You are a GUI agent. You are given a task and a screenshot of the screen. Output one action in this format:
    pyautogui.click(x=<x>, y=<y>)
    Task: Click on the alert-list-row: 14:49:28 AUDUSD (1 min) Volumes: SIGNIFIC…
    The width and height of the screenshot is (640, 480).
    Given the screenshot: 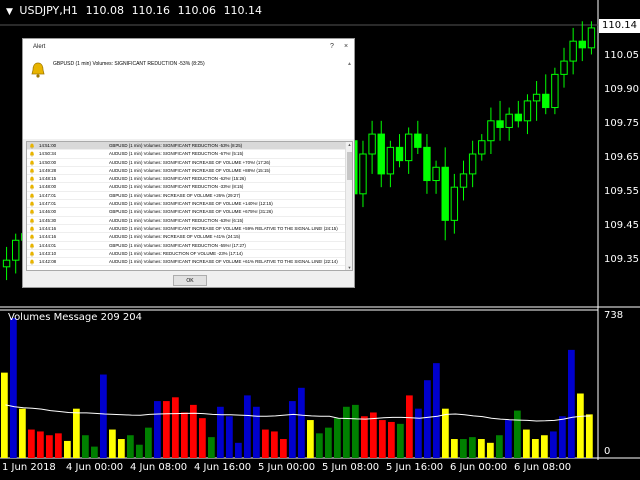 What is the action you would take?
    pyautogui.click(x=189, y=171)
    